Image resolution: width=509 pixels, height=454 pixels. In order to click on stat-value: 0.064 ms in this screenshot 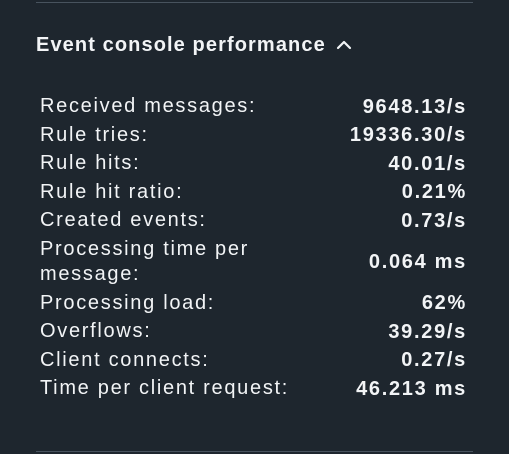, I will do `click(417, 262)`.